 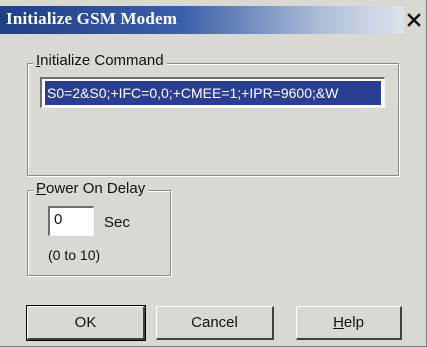 What do you see at coordinates (41, 188) in the screenshot?
I see `power-on-delay-label-mnemonic: P` at bounding box center [41, 188].